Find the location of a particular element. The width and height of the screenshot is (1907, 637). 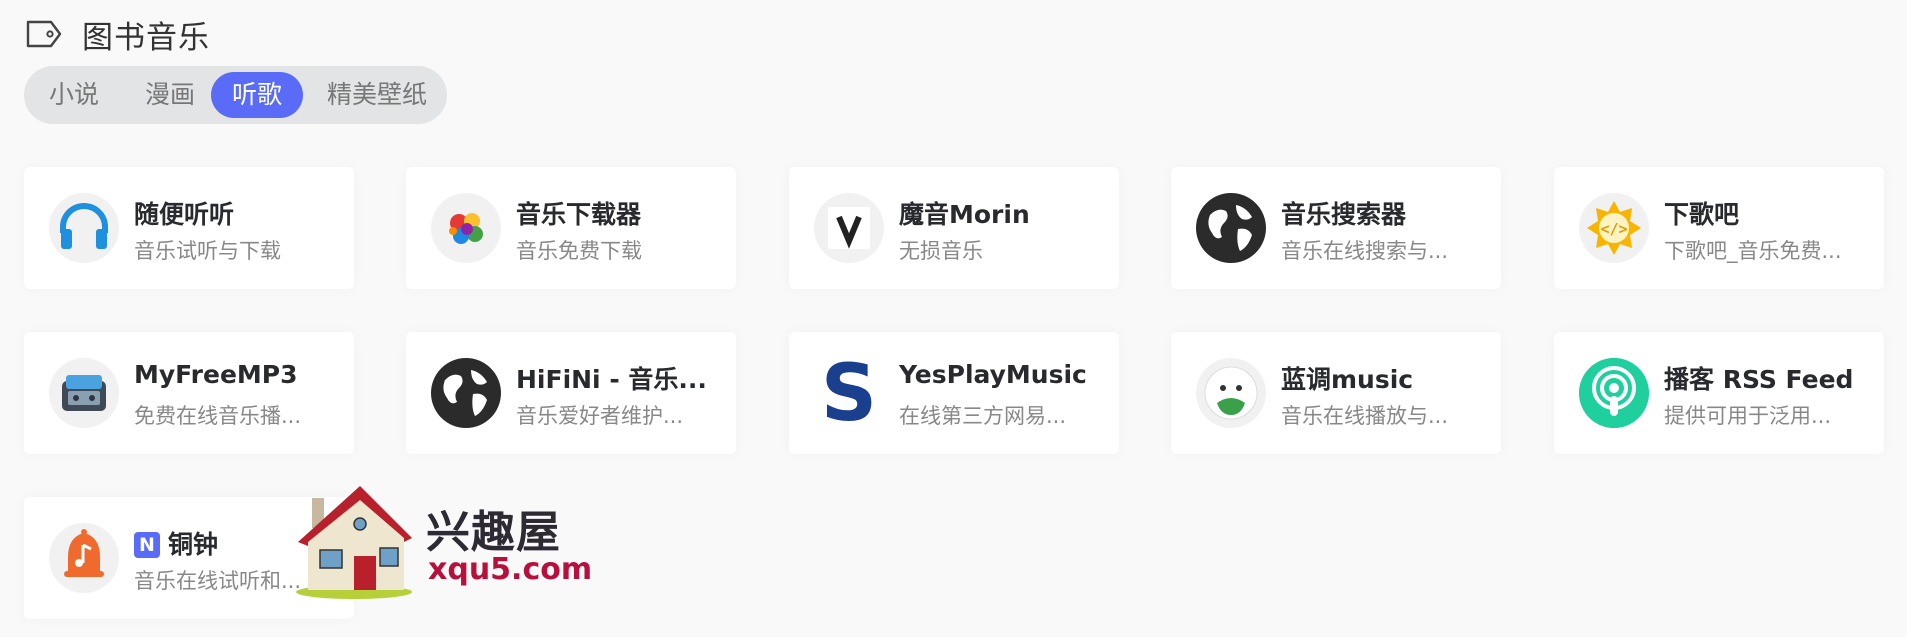

site-desc: 音乐试听与下载 is located at coordinates (207, 251).